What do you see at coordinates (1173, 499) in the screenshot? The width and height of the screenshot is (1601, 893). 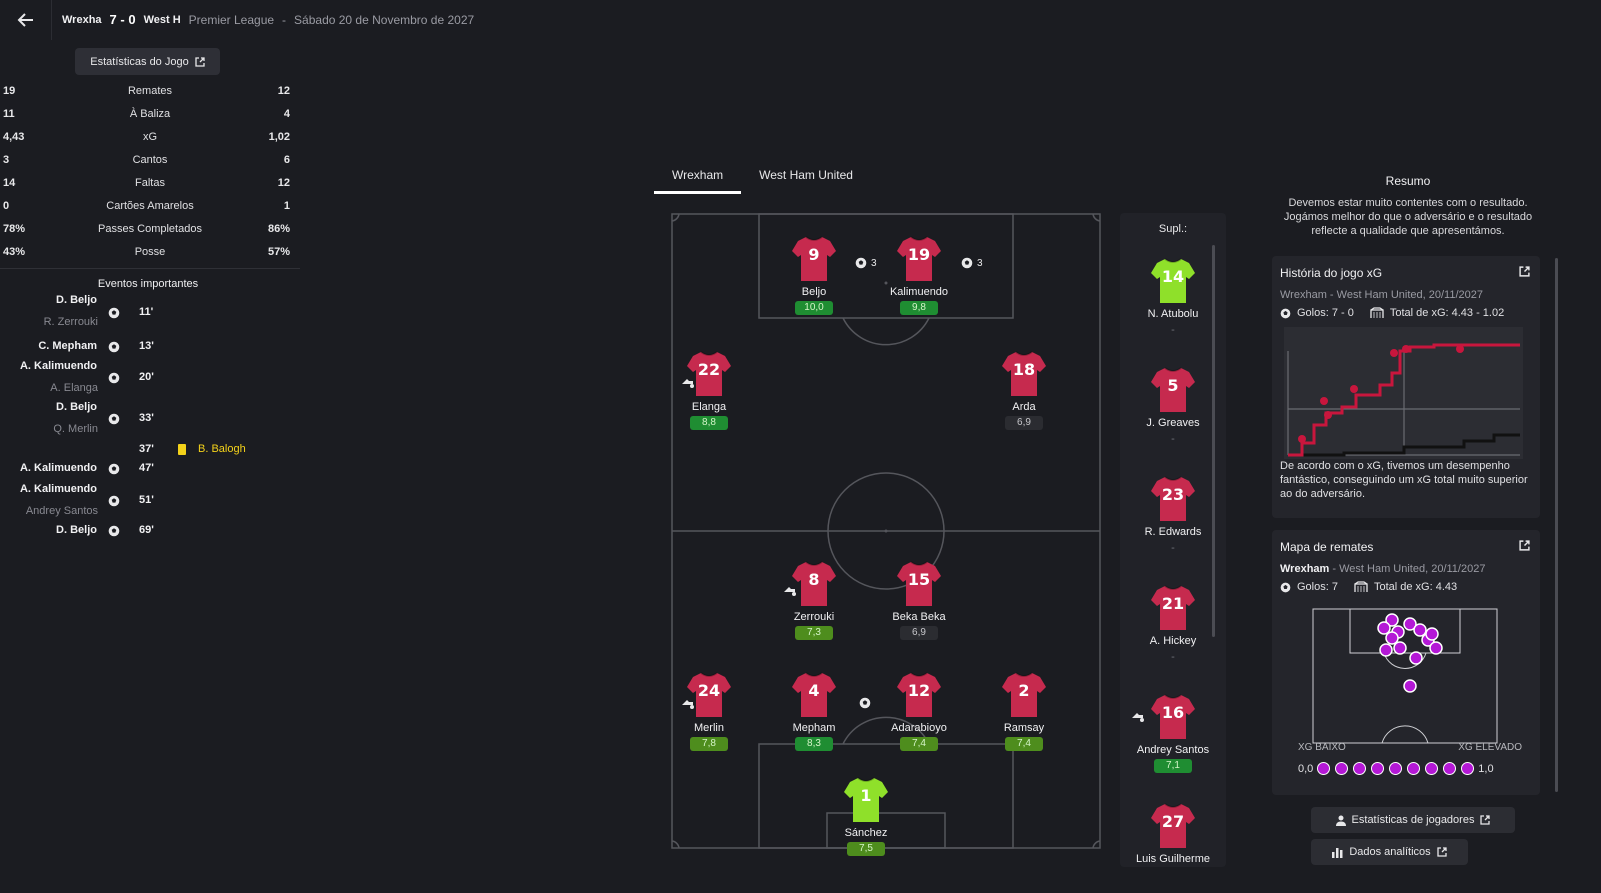 I see `shirt-icon: 23` at bounding box center [1173, 499].